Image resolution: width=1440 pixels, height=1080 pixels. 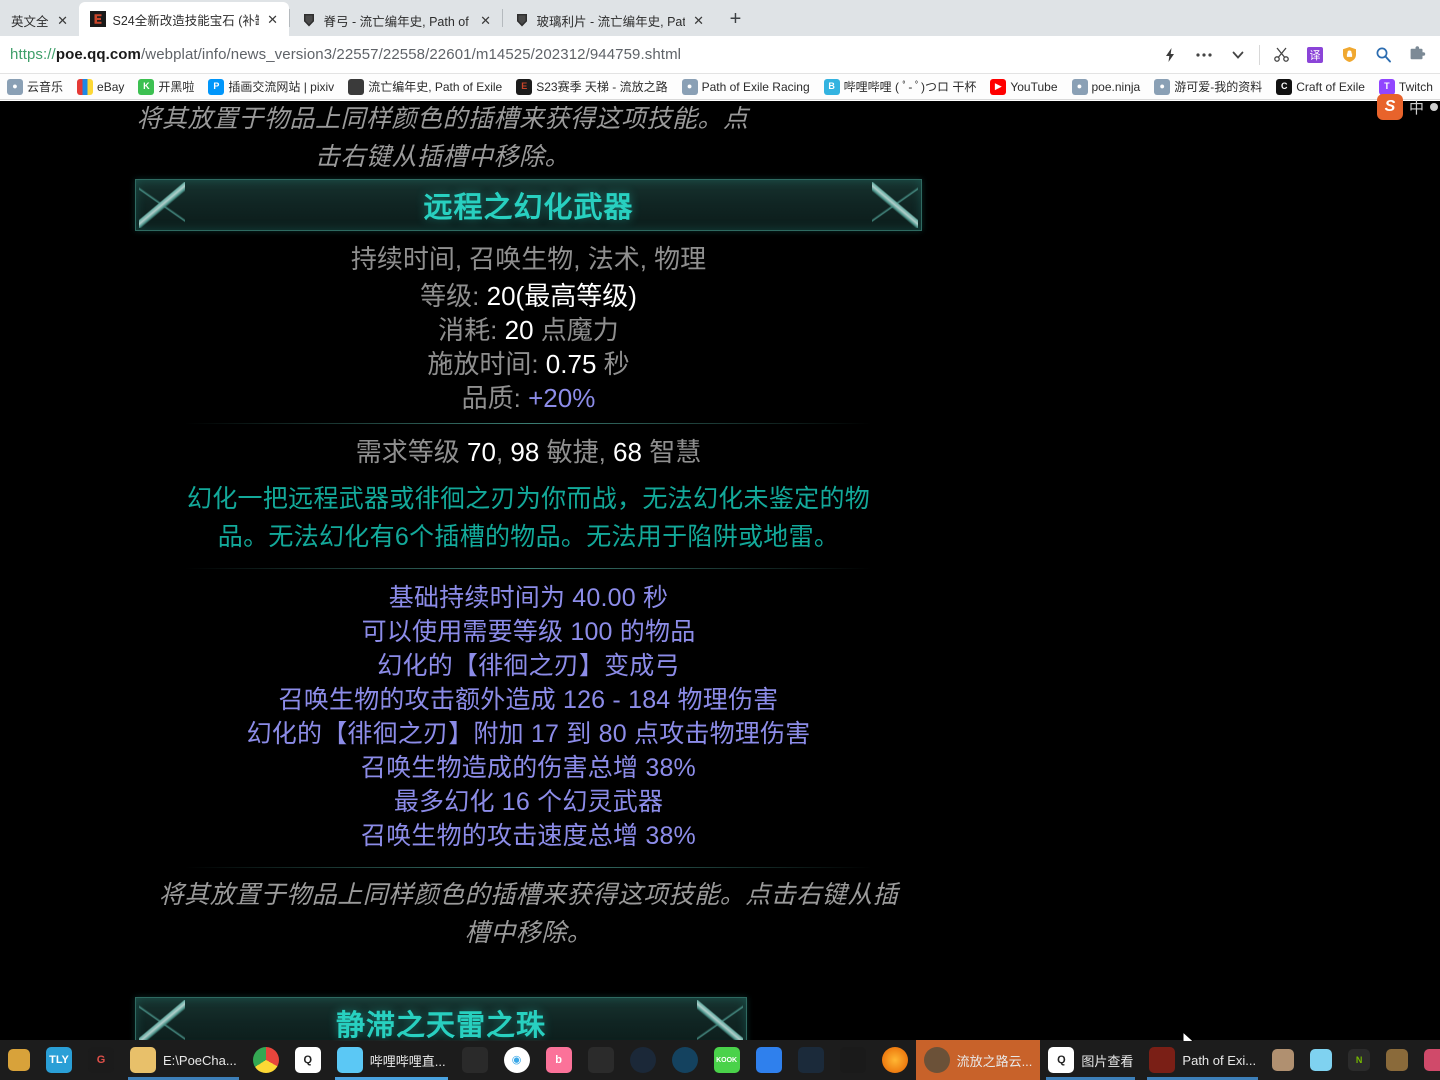 What do you see at coordinates (395, 20) in the screenshot?
I see `browser-tab-2: 脊弓 - 流亡编年史, Path of E ✕` at bounding box center [395, 20].